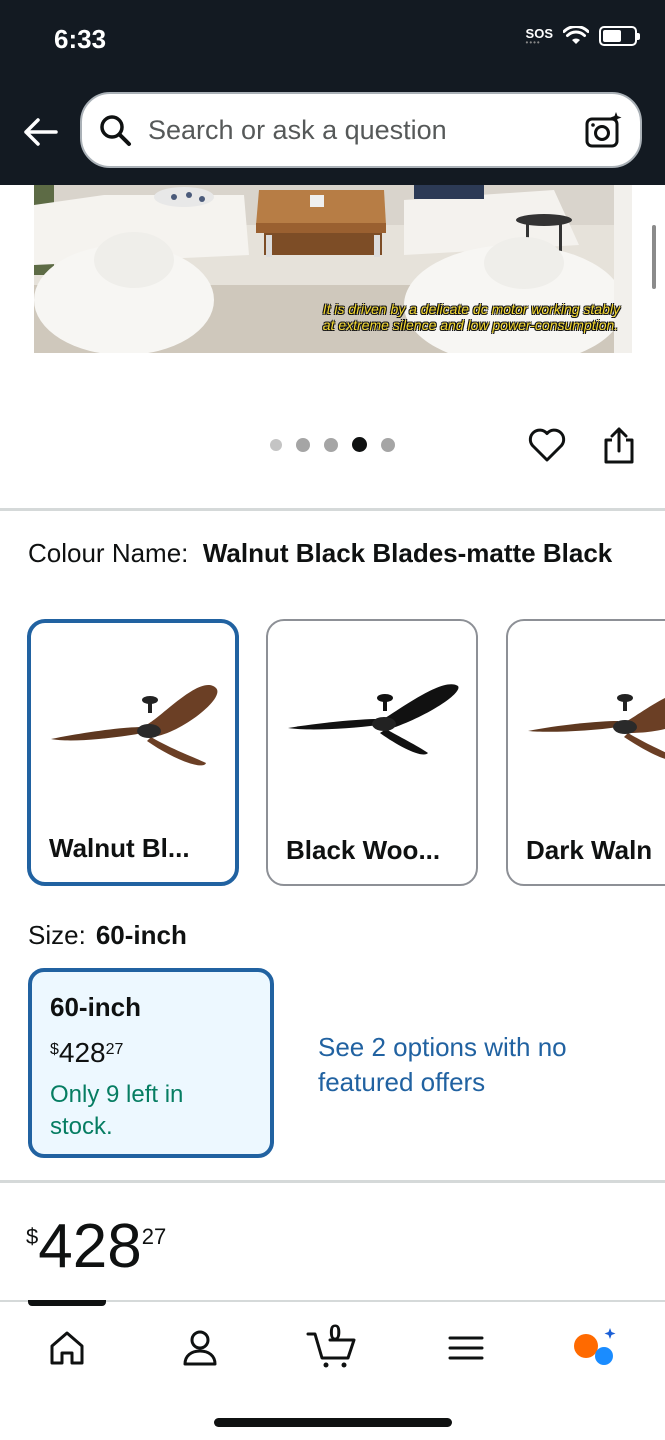 The image size is (665, 1440). What do you see at coordinates (96, 1246) in the screenshot?
I see `product-price: $ 428 27` at bounding box center [96, 1246].